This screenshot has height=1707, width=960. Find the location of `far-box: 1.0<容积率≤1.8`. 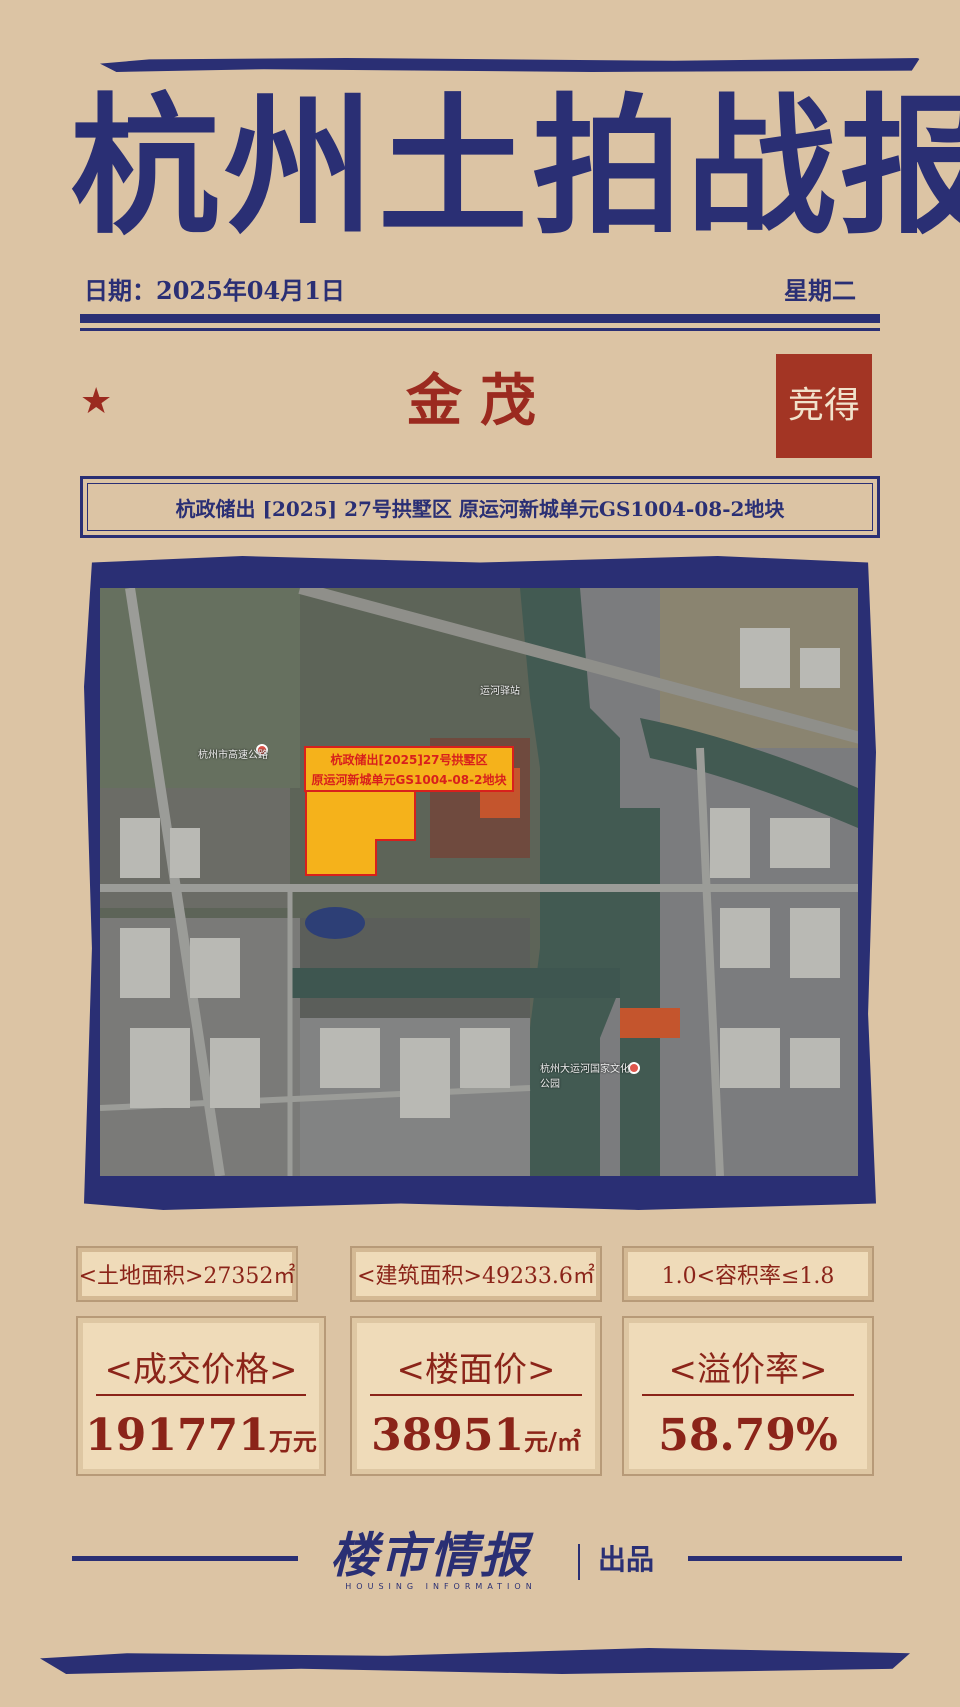

far-box: 1.0<容积率≤1.8 is located at coordinates (748, 1274).